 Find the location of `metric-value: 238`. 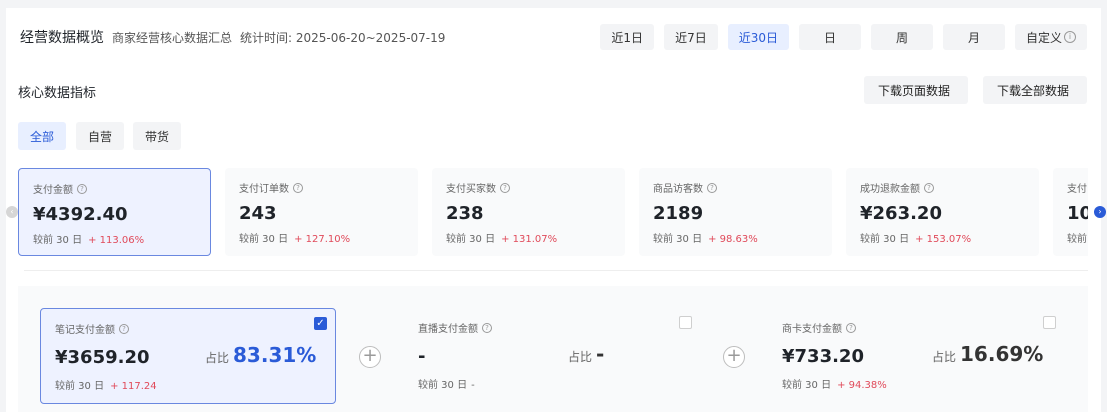

metric-value: 238 is located at coordinates (465, 213).